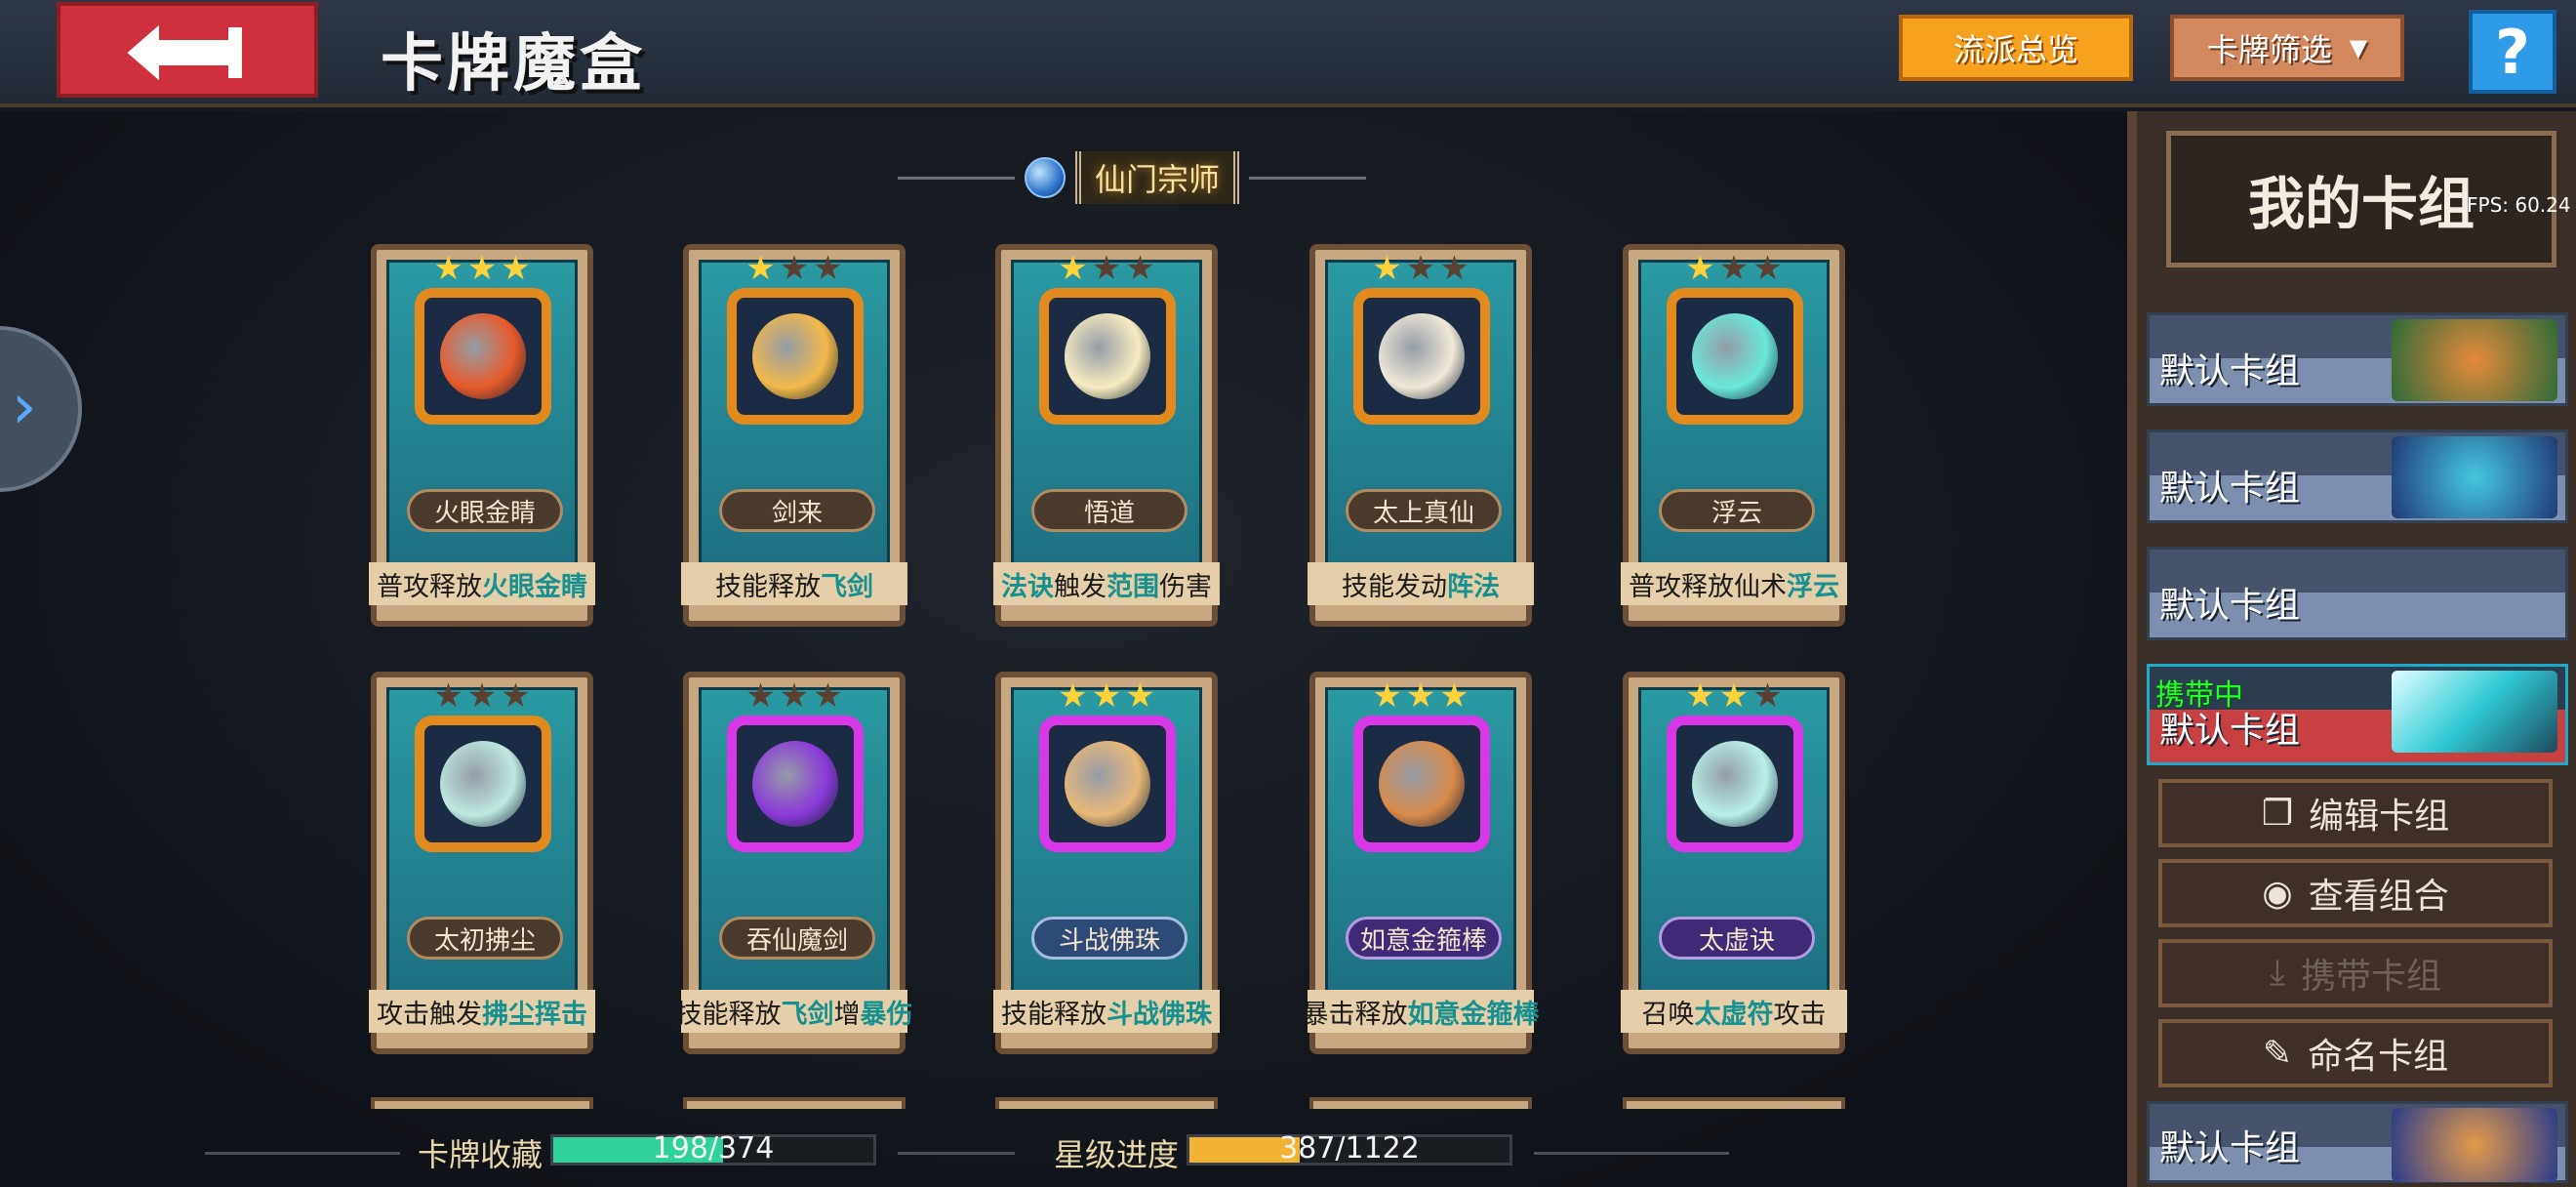 The height and width of the screenshot is (1187, 2576). I want to click on card-description-part: 浮云, so click(1813, 586).